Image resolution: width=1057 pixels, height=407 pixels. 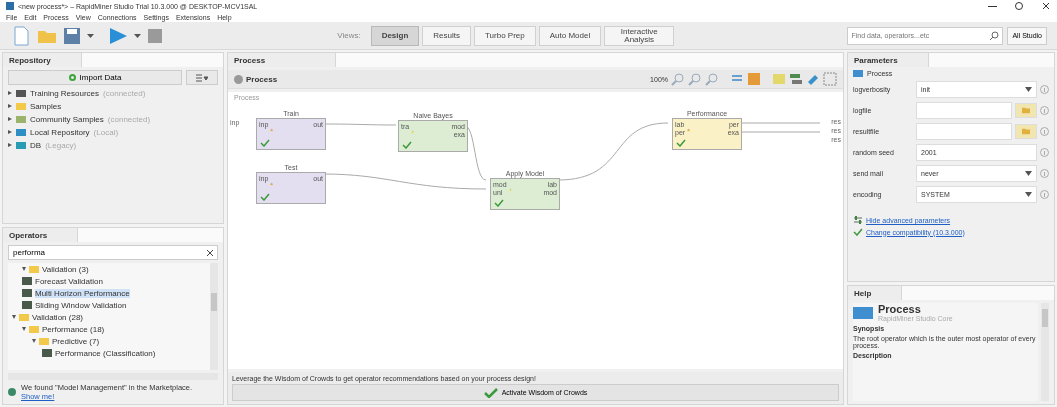 What do you see at coordinates (113, 252) in the screenshot?
I see `operator-search-field: performa` at bounding box center [113, 252].